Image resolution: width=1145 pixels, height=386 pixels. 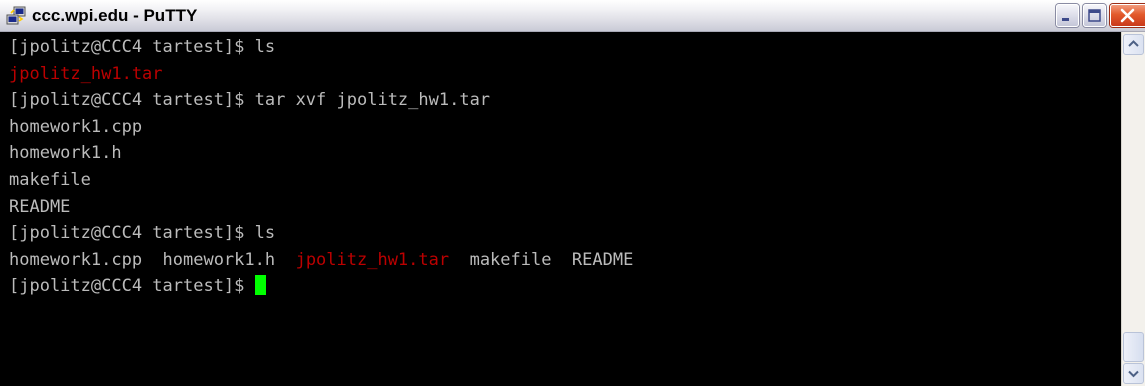 What do you see at coordinates (132, 286) in the screenshot?
I see `shell-prompt: [jpolitz@CCC4 tartest]$` at bounding box center [132, 286].